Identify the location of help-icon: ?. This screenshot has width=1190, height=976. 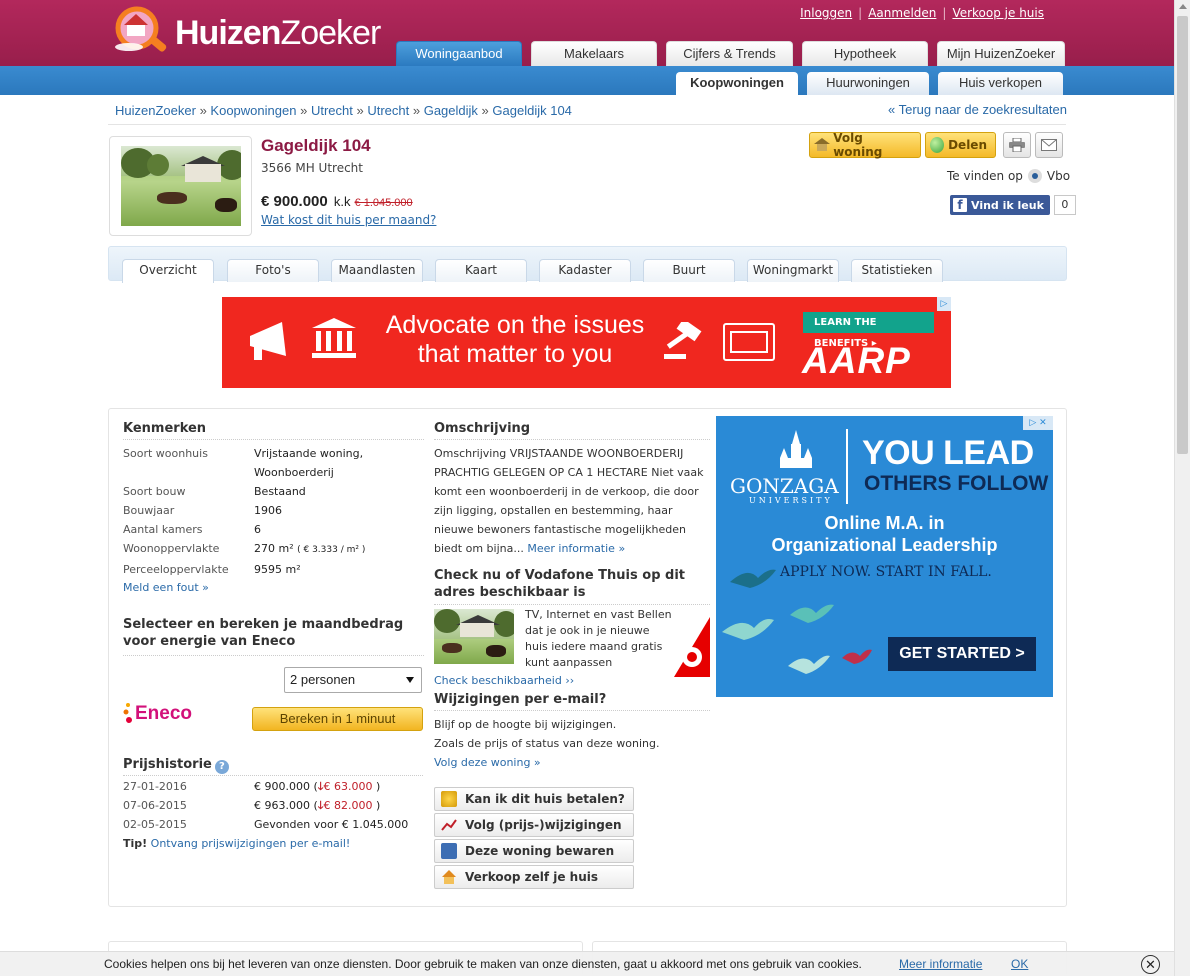
(221, 767).